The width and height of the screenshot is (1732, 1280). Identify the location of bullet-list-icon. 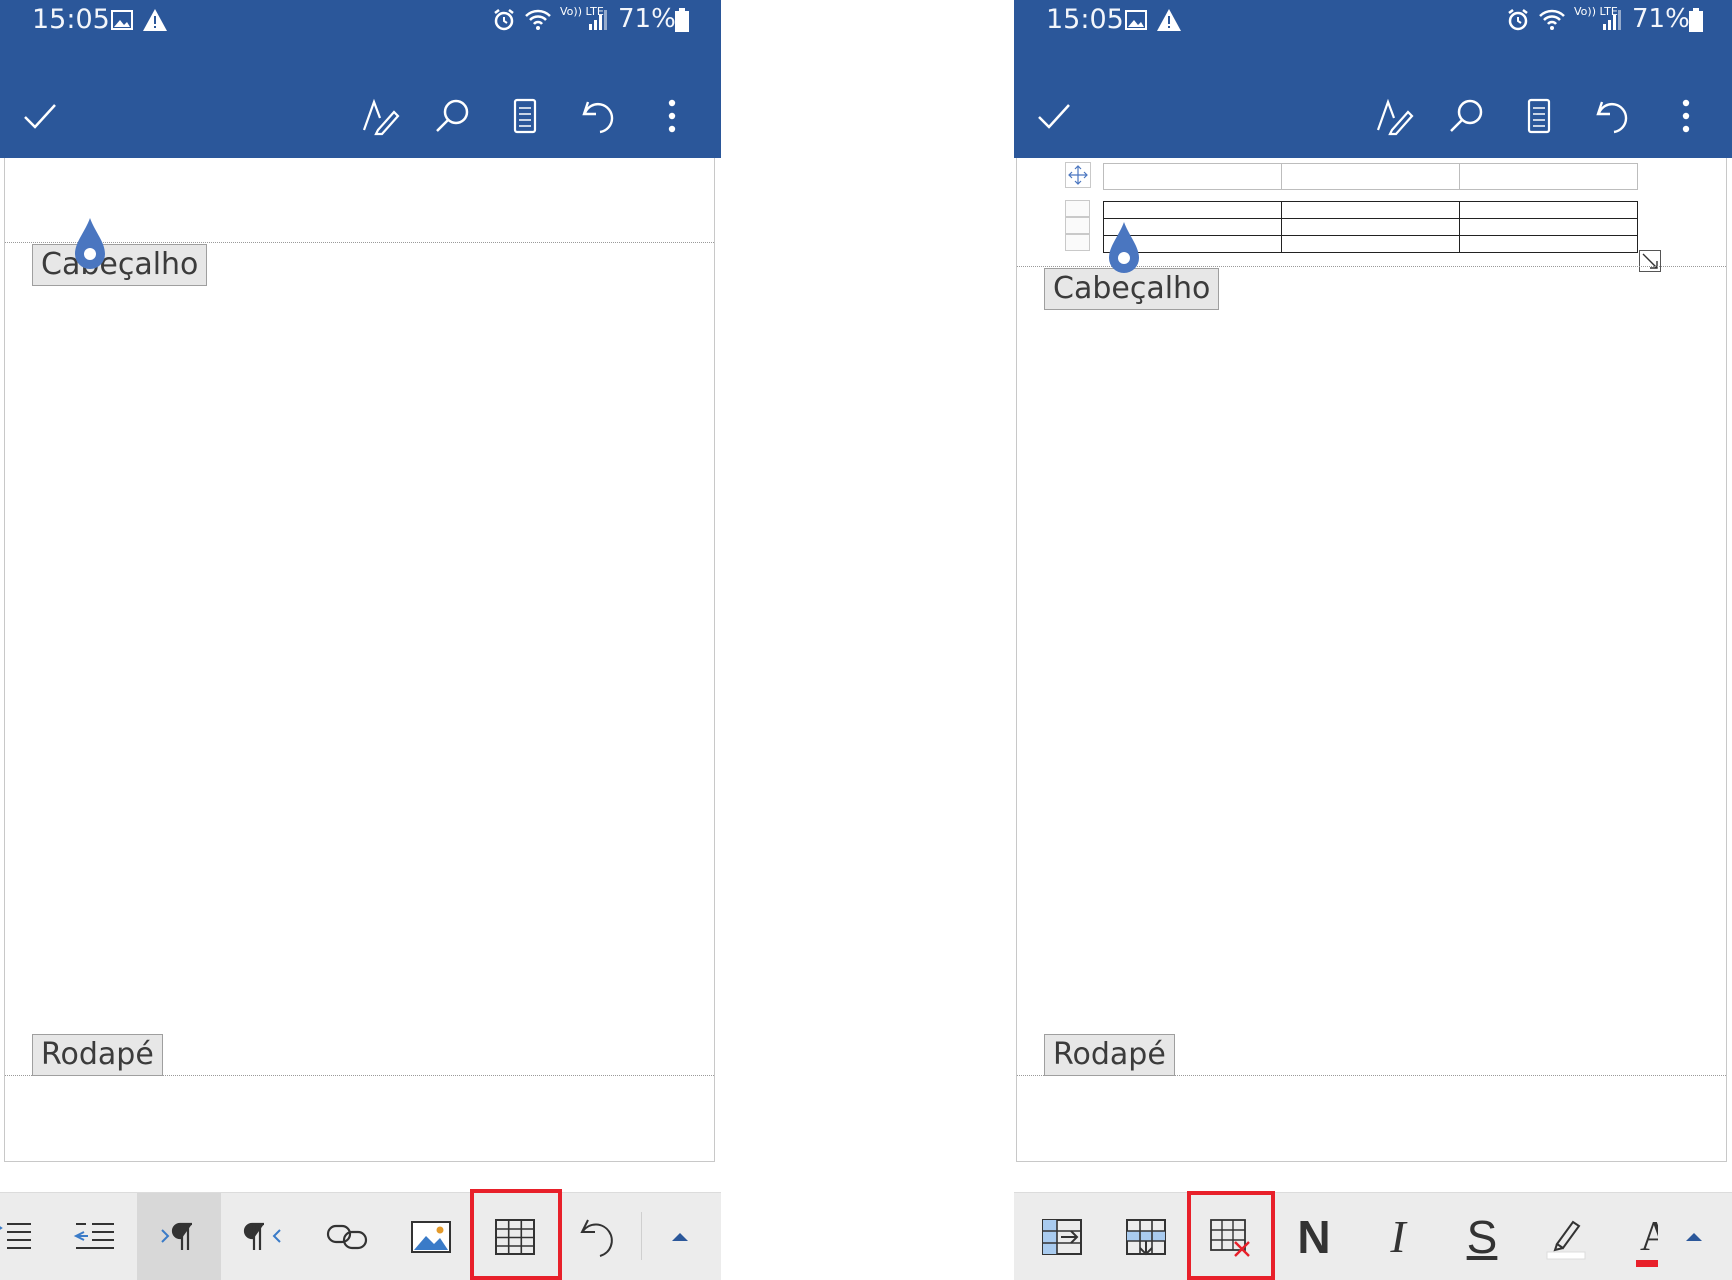
(27, 1236).